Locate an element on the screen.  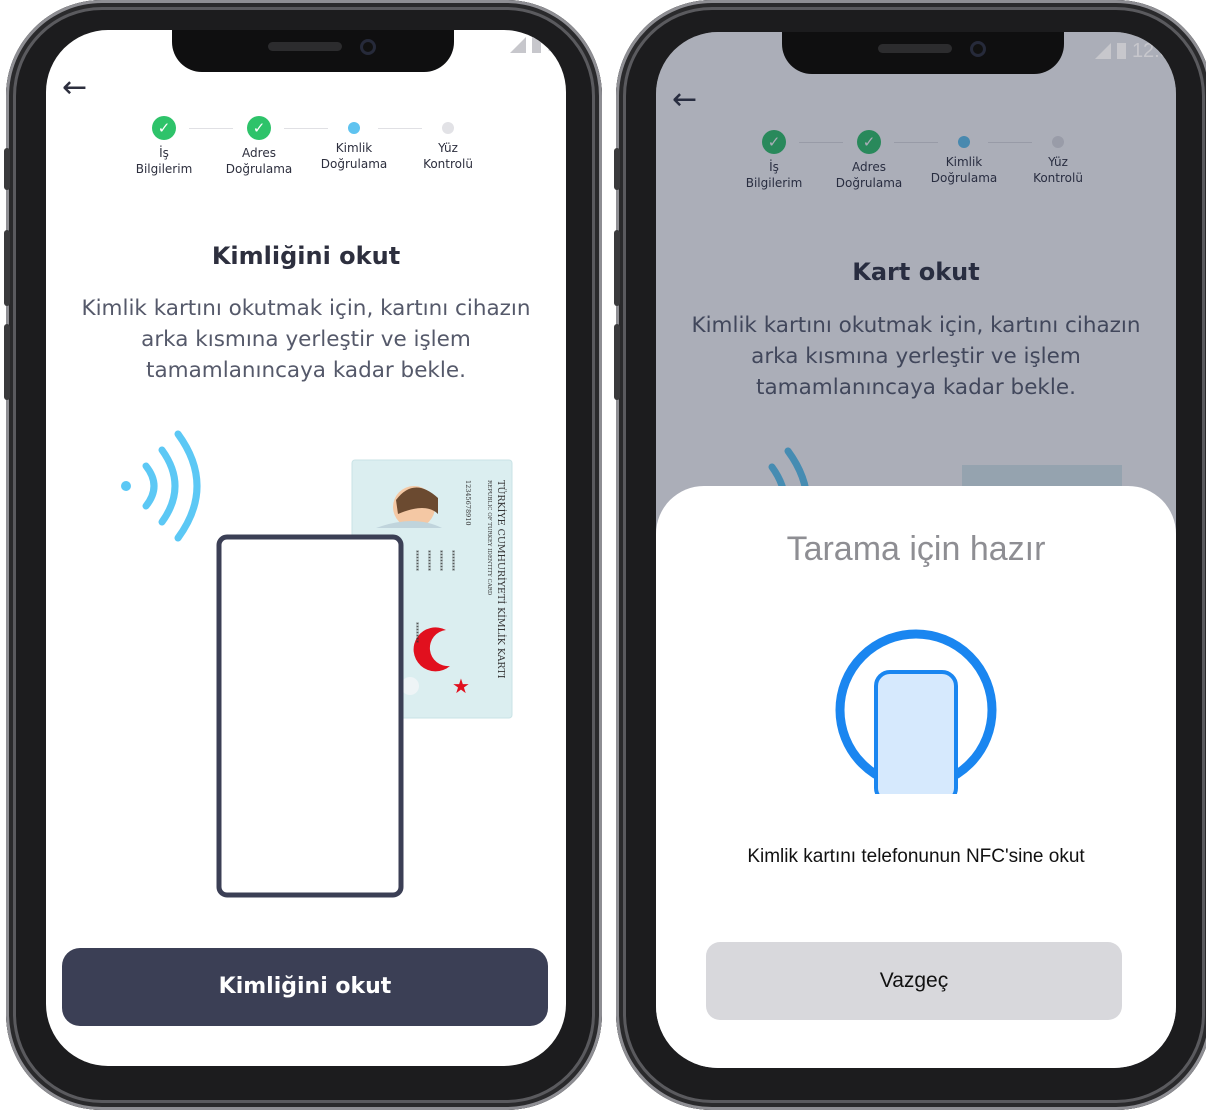
sheet-message: Kimlik kartını telefonunun NFC'sine okut is located at coordinates (916, 856).